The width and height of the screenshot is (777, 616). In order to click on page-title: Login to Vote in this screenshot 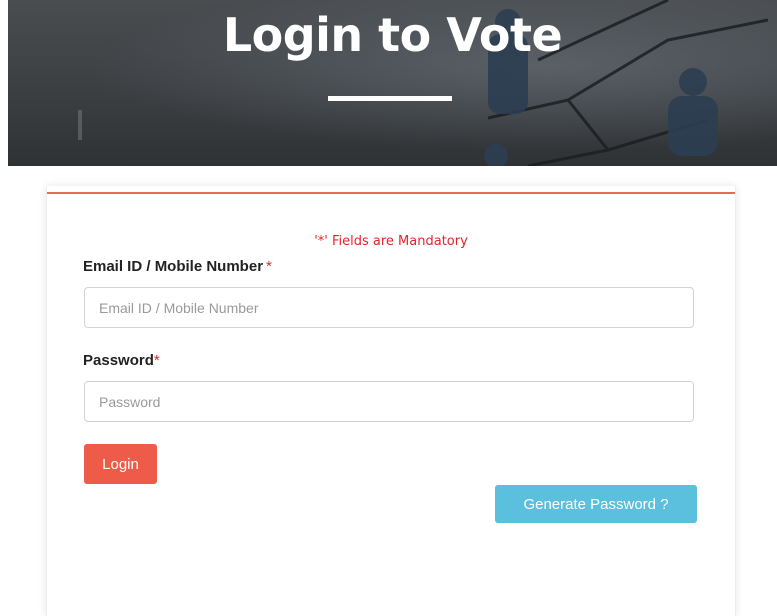, I will do `click(392, 35)`.